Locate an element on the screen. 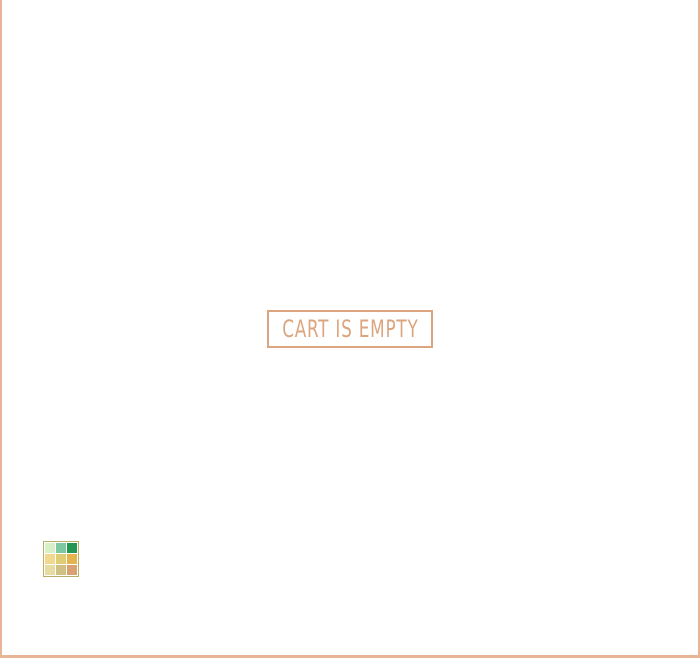 Image resolution: width=700 pixels, height=658 pixels. empty-cart-message-box: CART IS EMPTY is located at coordinates (350, 329).